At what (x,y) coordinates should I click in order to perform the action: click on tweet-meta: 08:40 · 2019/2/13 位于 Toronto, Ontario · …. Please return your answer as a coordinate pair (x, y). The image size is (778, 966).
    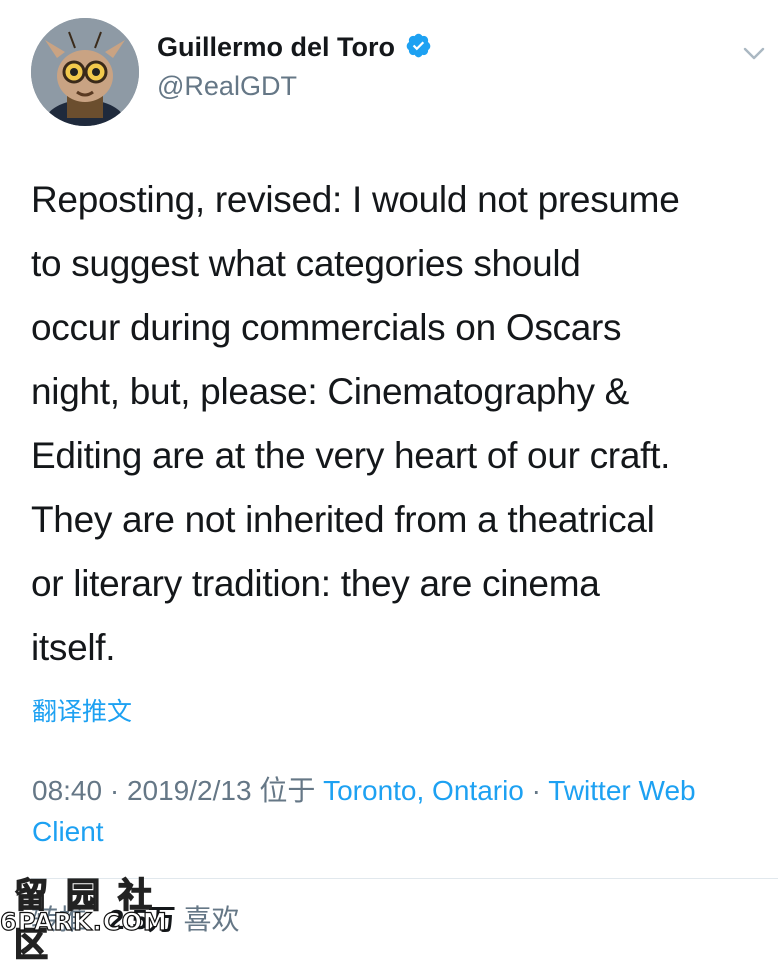
    Looking at the image, I should click on (397, 811).